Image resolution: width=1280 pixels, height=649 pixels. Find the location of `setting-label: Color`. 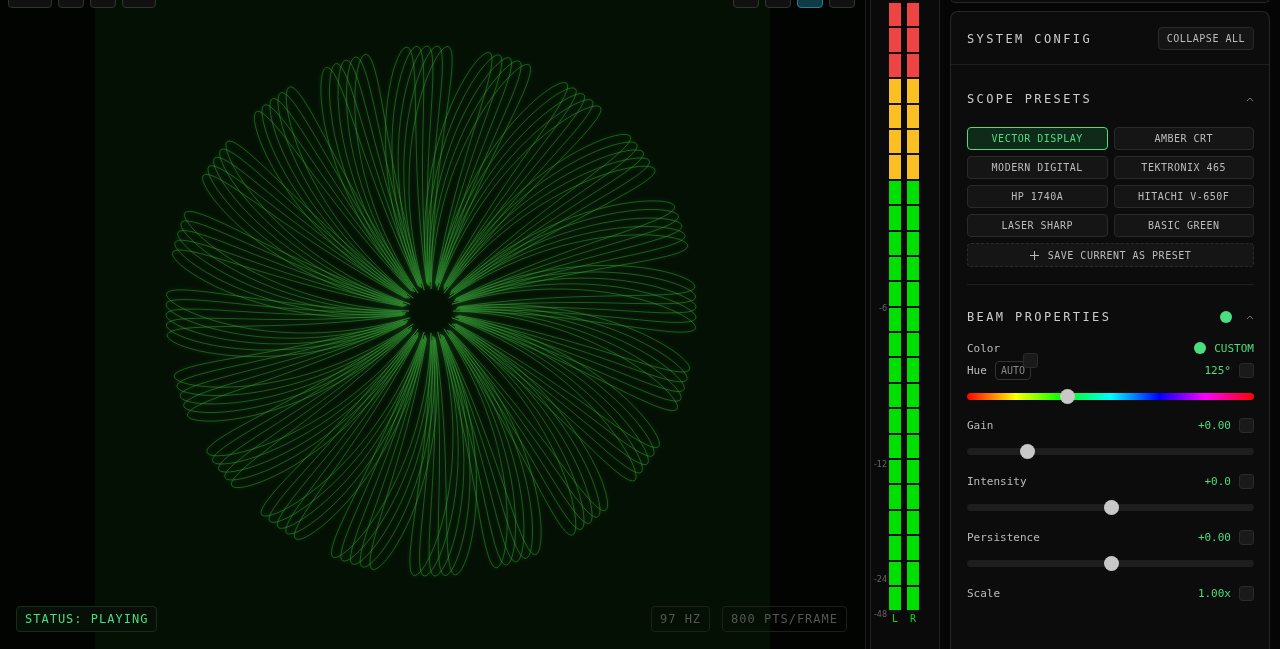

setting-label: Color is located at coordinates (984, 348).